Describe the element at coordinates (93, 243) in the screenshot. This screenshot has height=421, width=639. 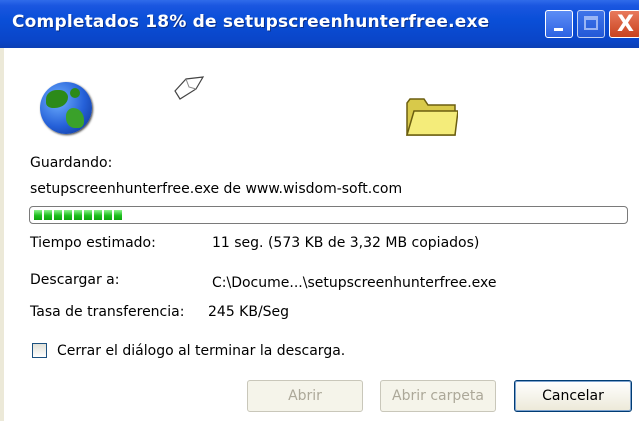
I see `time-label: Tiempo estimado:` at that location.